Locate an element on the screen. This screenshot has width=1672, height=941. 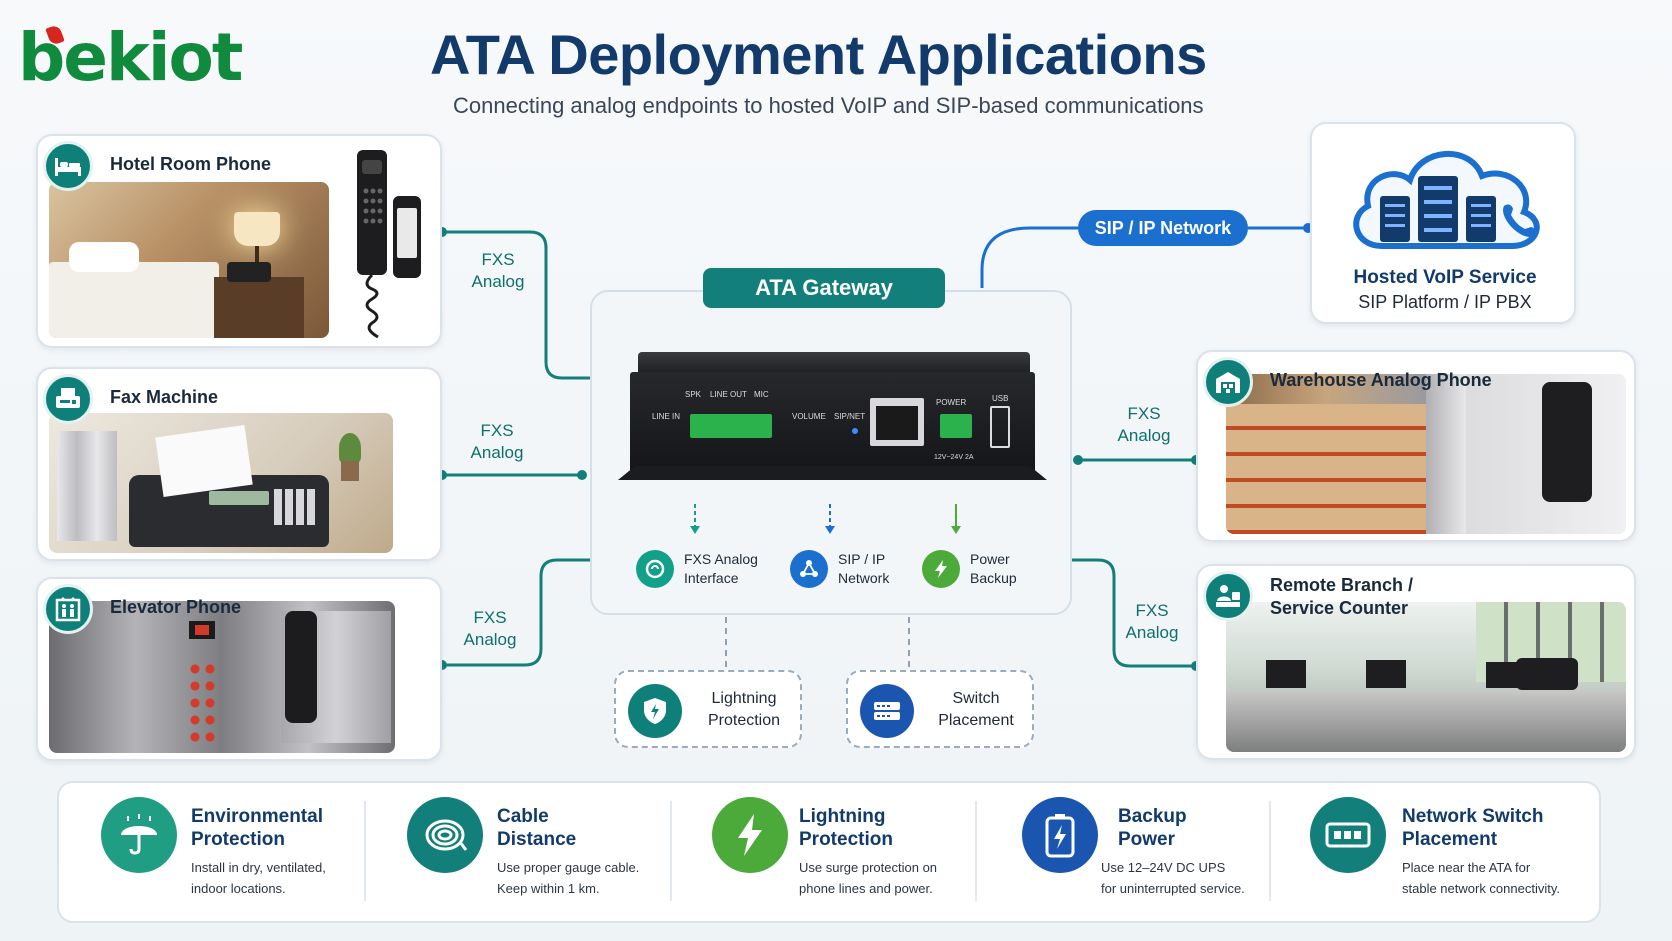
warehouse-photo is located at coordinates (1426, 454).